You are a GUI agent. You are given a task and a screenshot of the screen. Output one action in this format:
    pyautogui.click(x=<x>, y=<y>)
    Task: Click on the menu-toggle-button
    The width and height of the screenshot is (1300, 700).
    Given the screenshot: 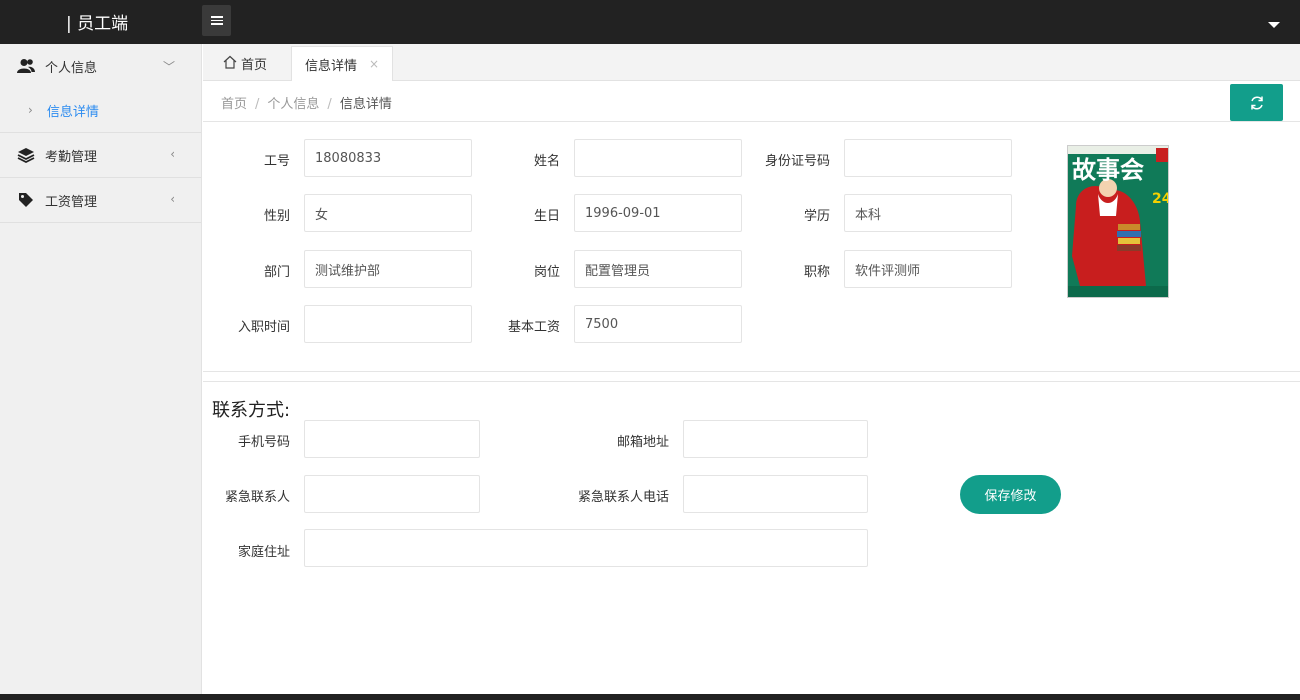 What is the action you would take?
    pyautogui.click(x=216, y=20)
    